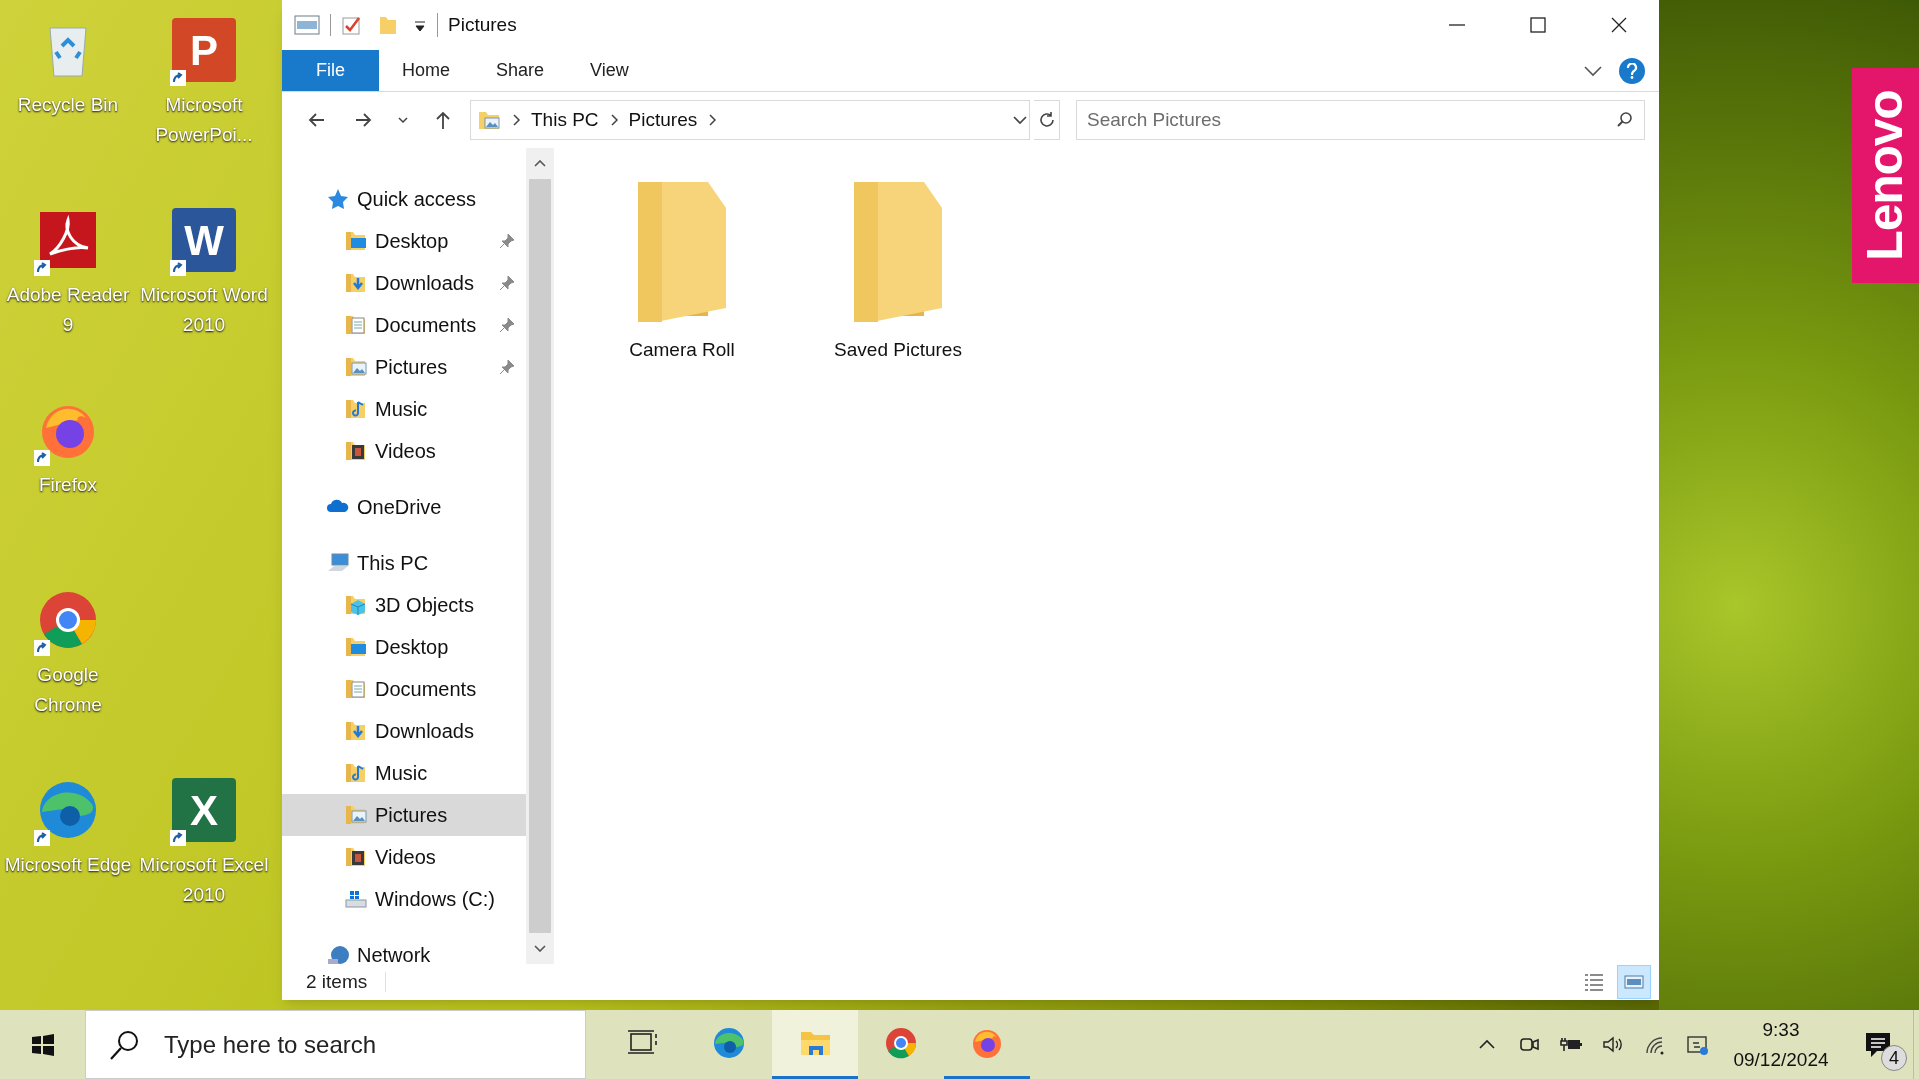 The image size is (1919, 1079). What do you see at coordinates (1894, 1058) in the screenshot?
I see `notification-count: 4` at bounding box center [1894, 1058].